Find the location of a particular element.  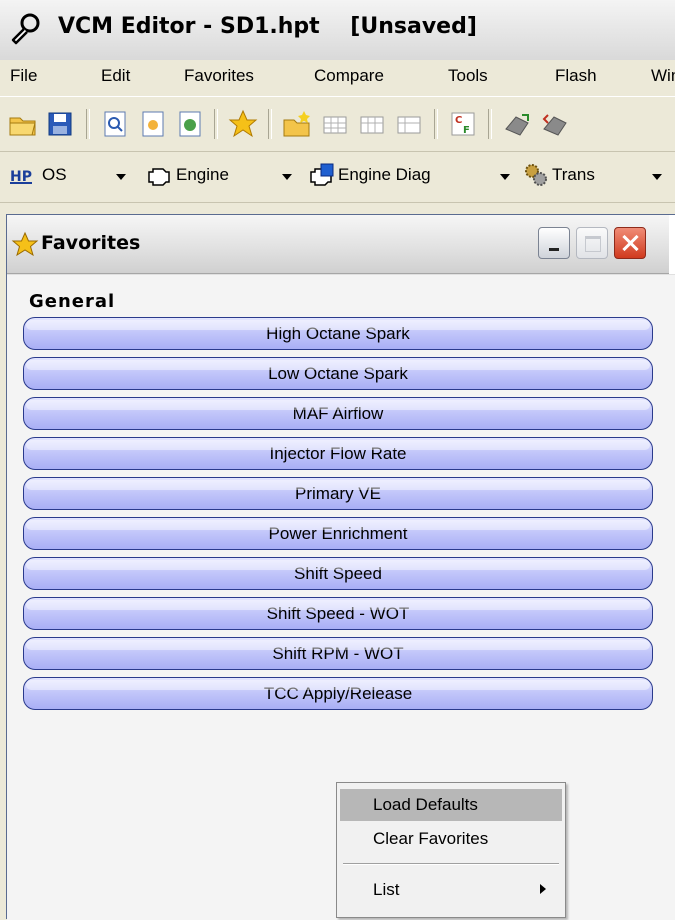

tab-engine-diag: Engine Diag is located at coordinates (384, 175).